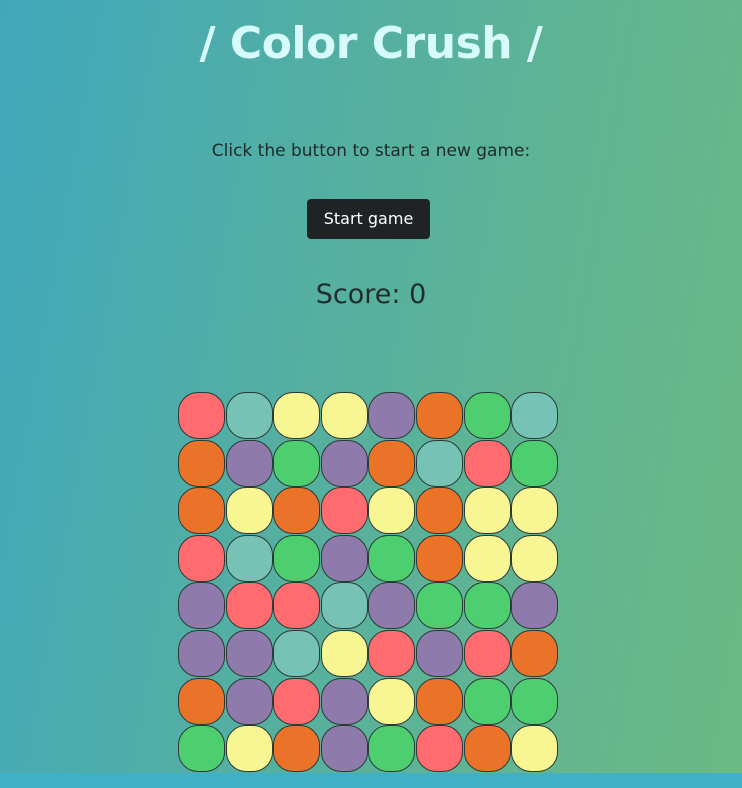 This screenshot has width=742, height=788. I want to click on bottom-strip, so click(371, 780).